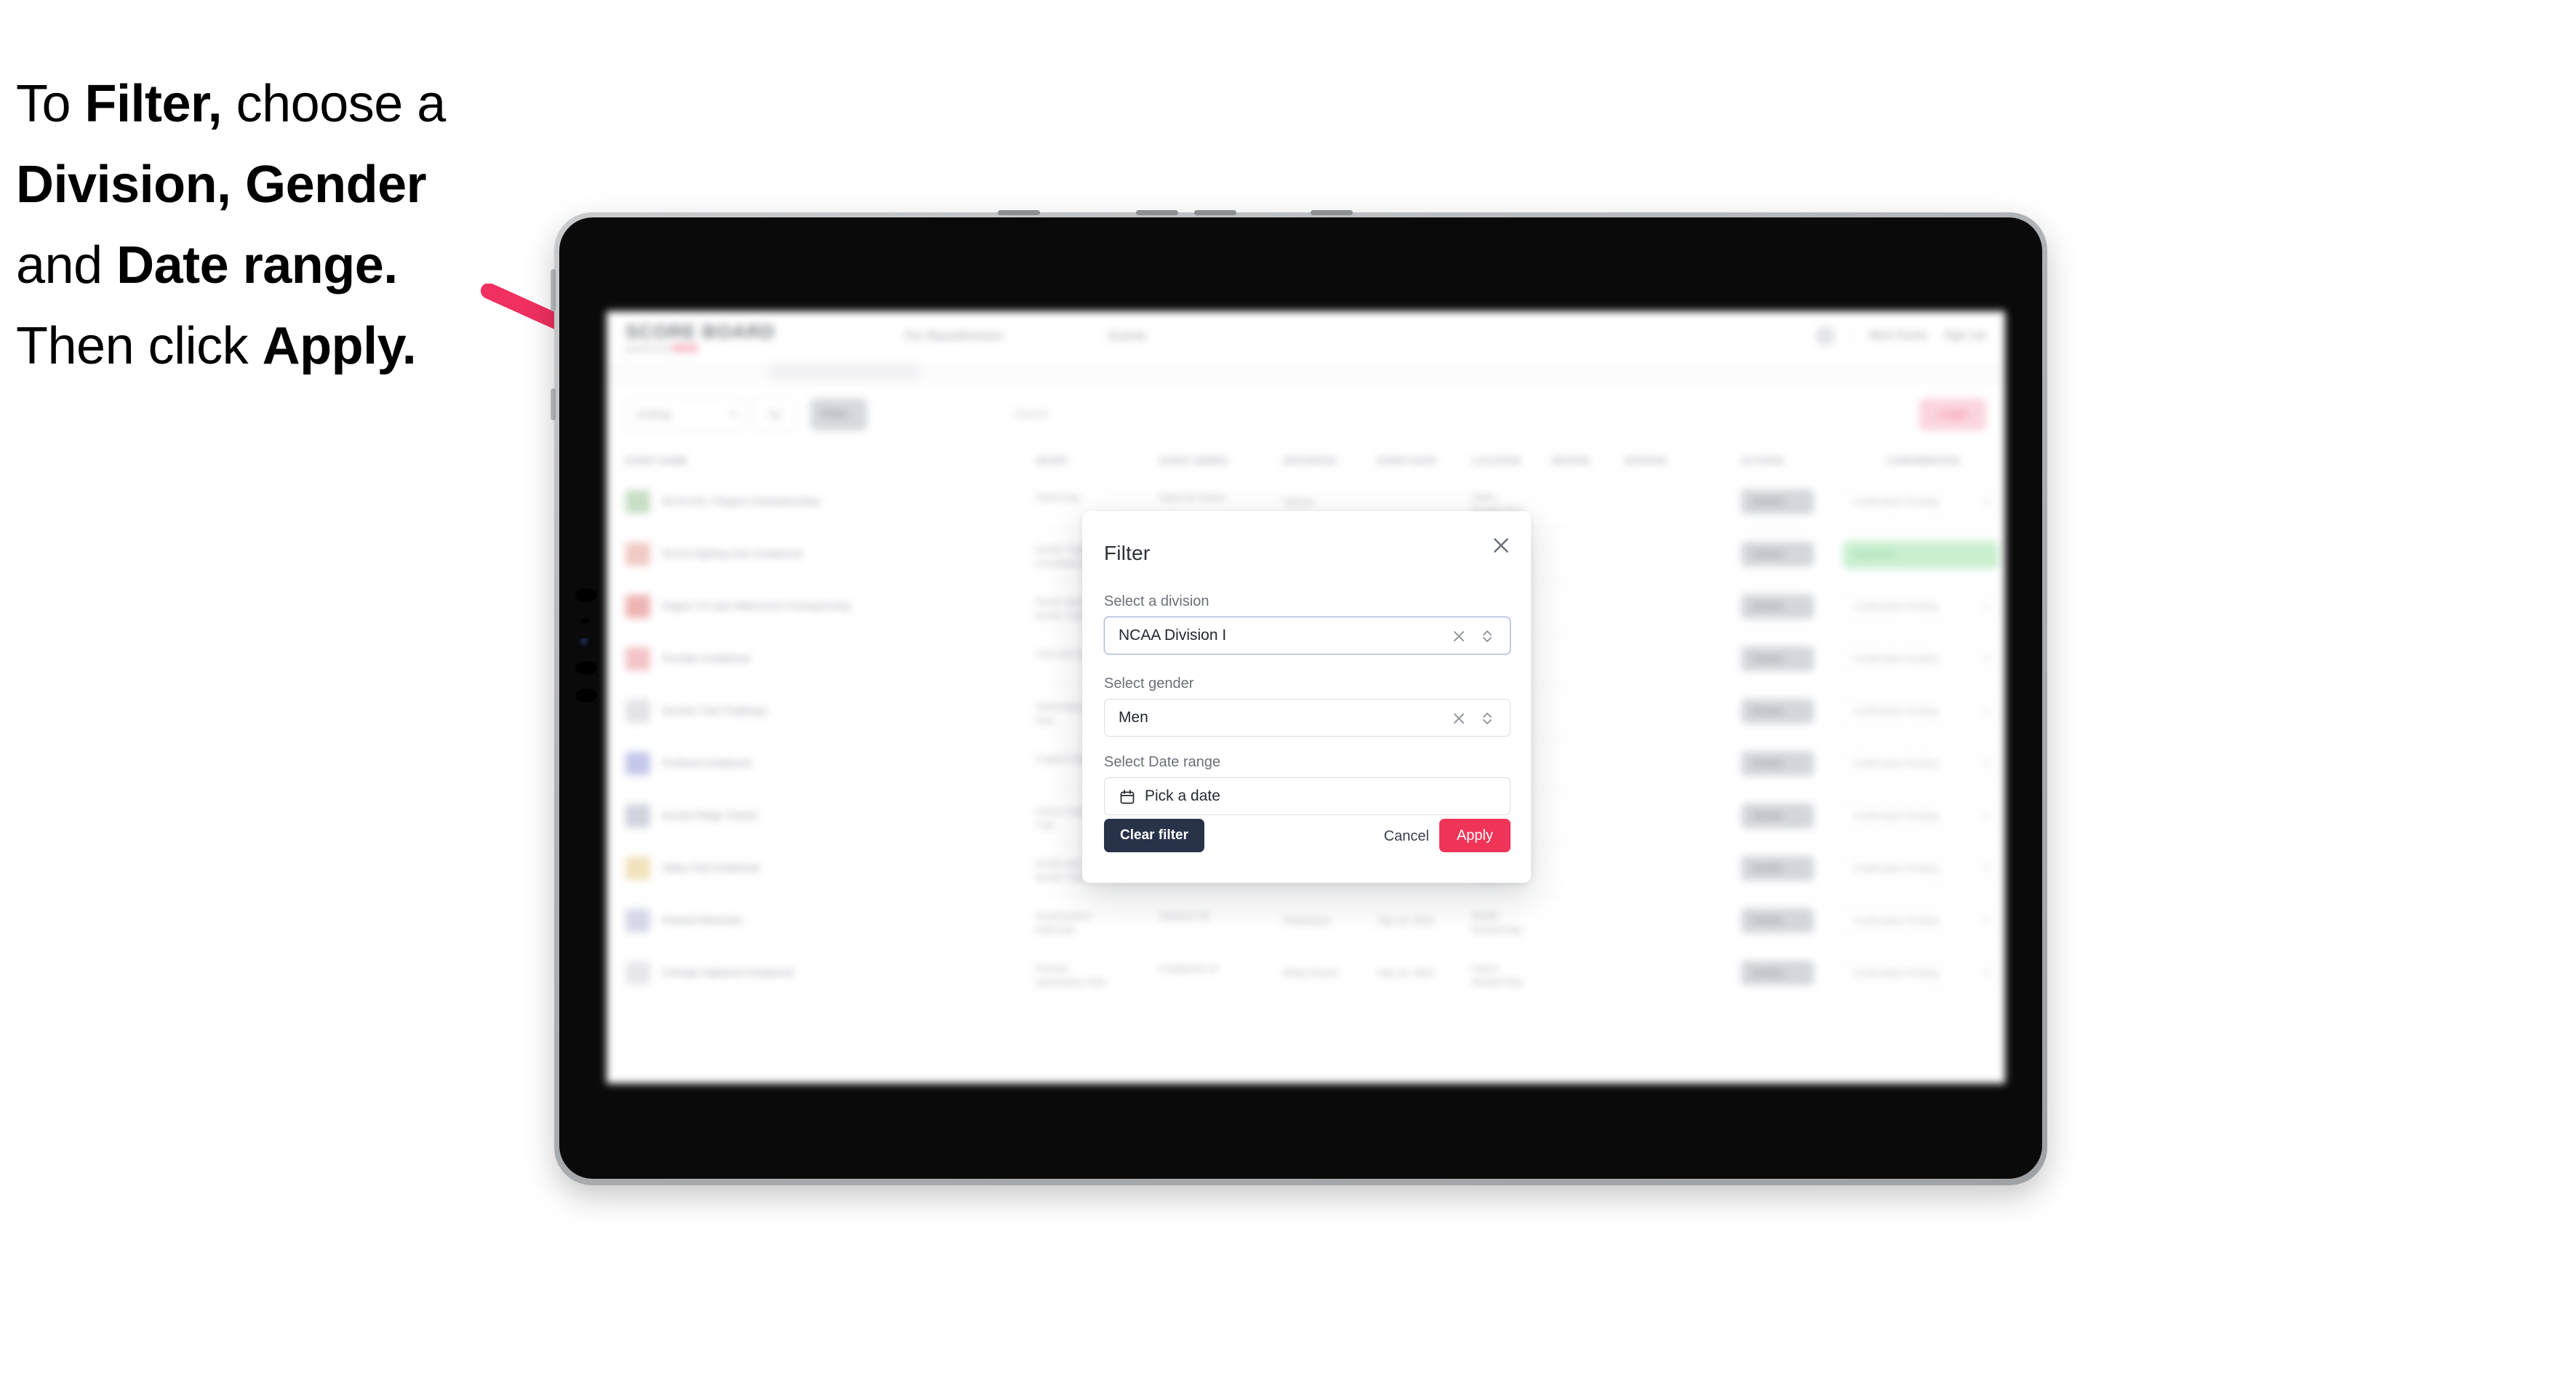 This screenshot has width=2576, height=1386. Describe the element at coordinates (700, 338) in the screenshot. I see `app-brand-logo: SCORE BOARD powered by RACE` at that location.